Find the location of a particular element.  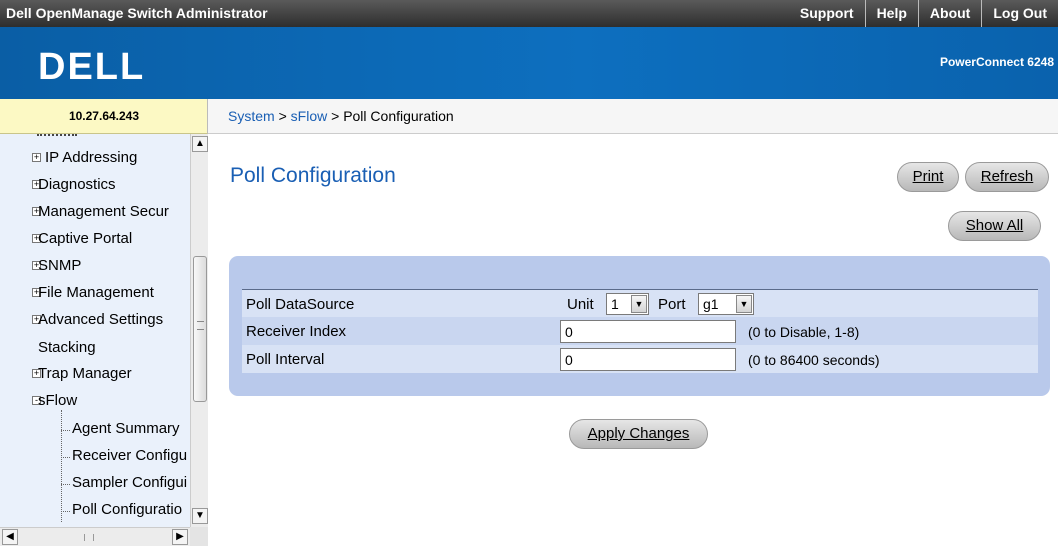

scroll-right-icon: ▶ is located at coordinates (180, 537).